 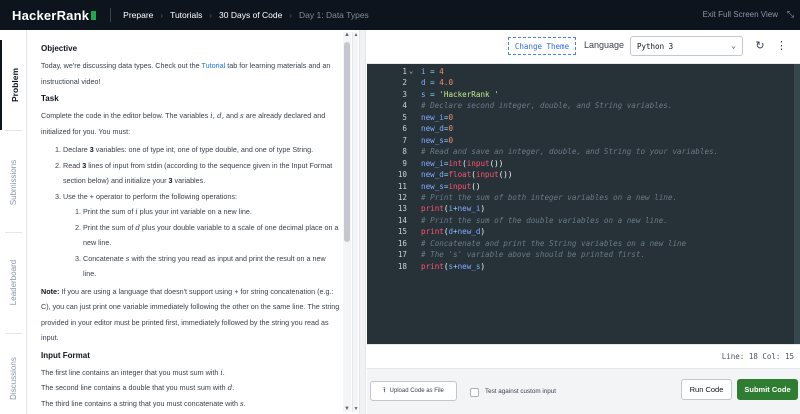 I want to click on line-number: 7, so click(x=404, y=140).